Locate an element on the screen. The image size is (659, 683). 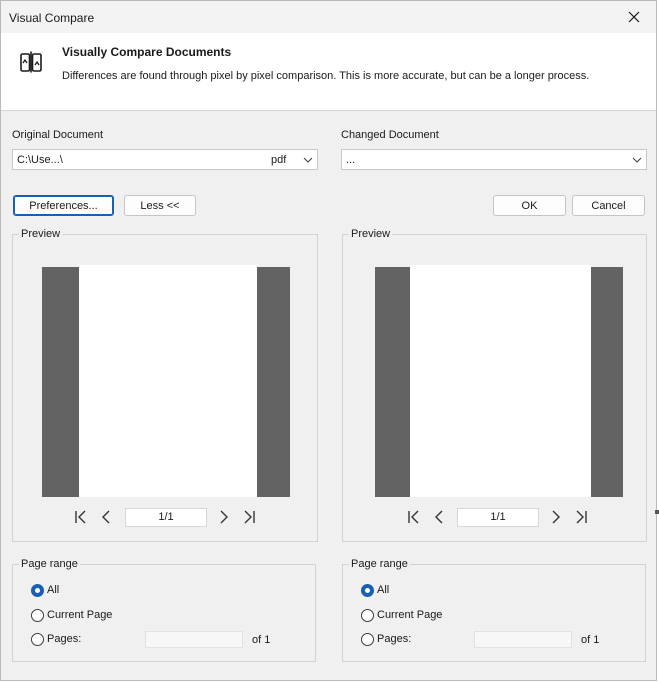
original-range-current-radio: Current Page is located at coordinates (71, 615).